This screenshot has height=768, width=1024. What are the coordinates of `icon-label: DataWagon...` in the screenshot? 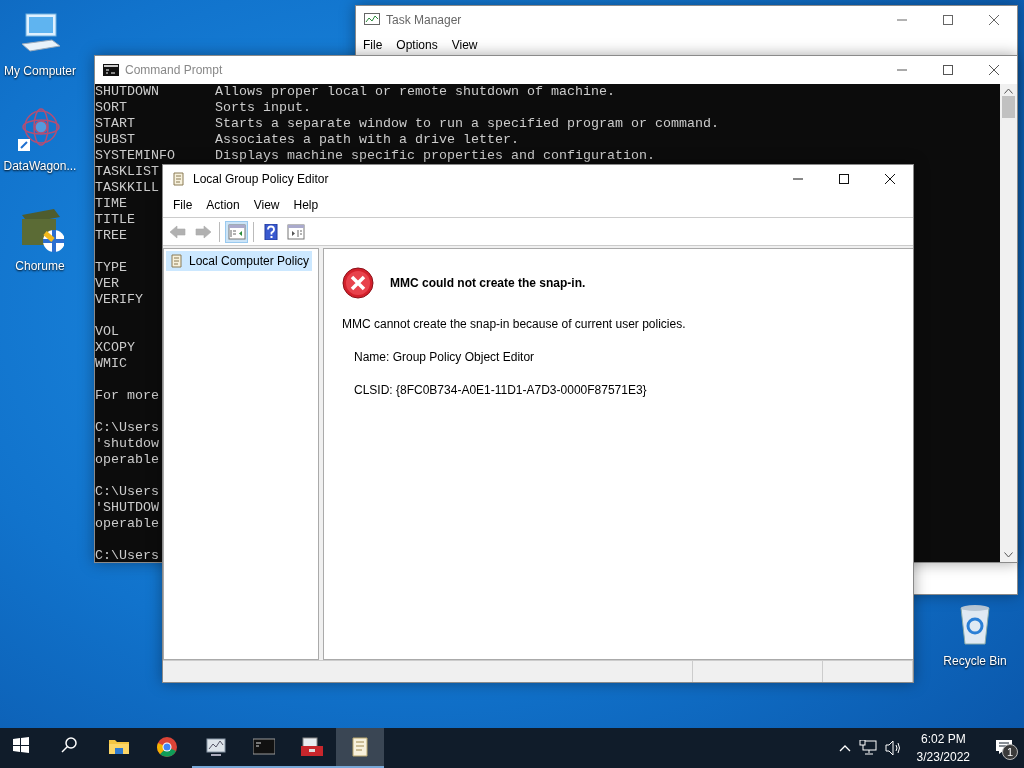 It's located at (40, 166).